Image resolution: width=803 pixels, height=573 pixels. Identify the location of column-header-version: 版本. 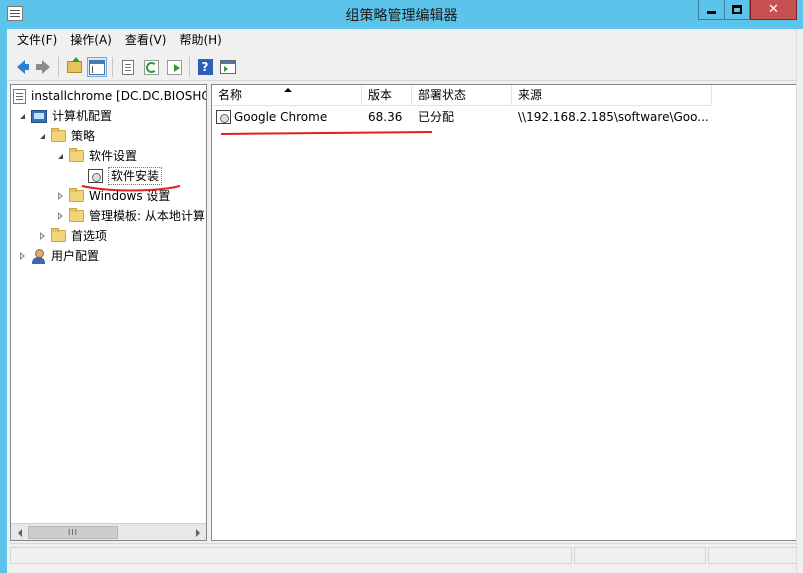
(387, 95).